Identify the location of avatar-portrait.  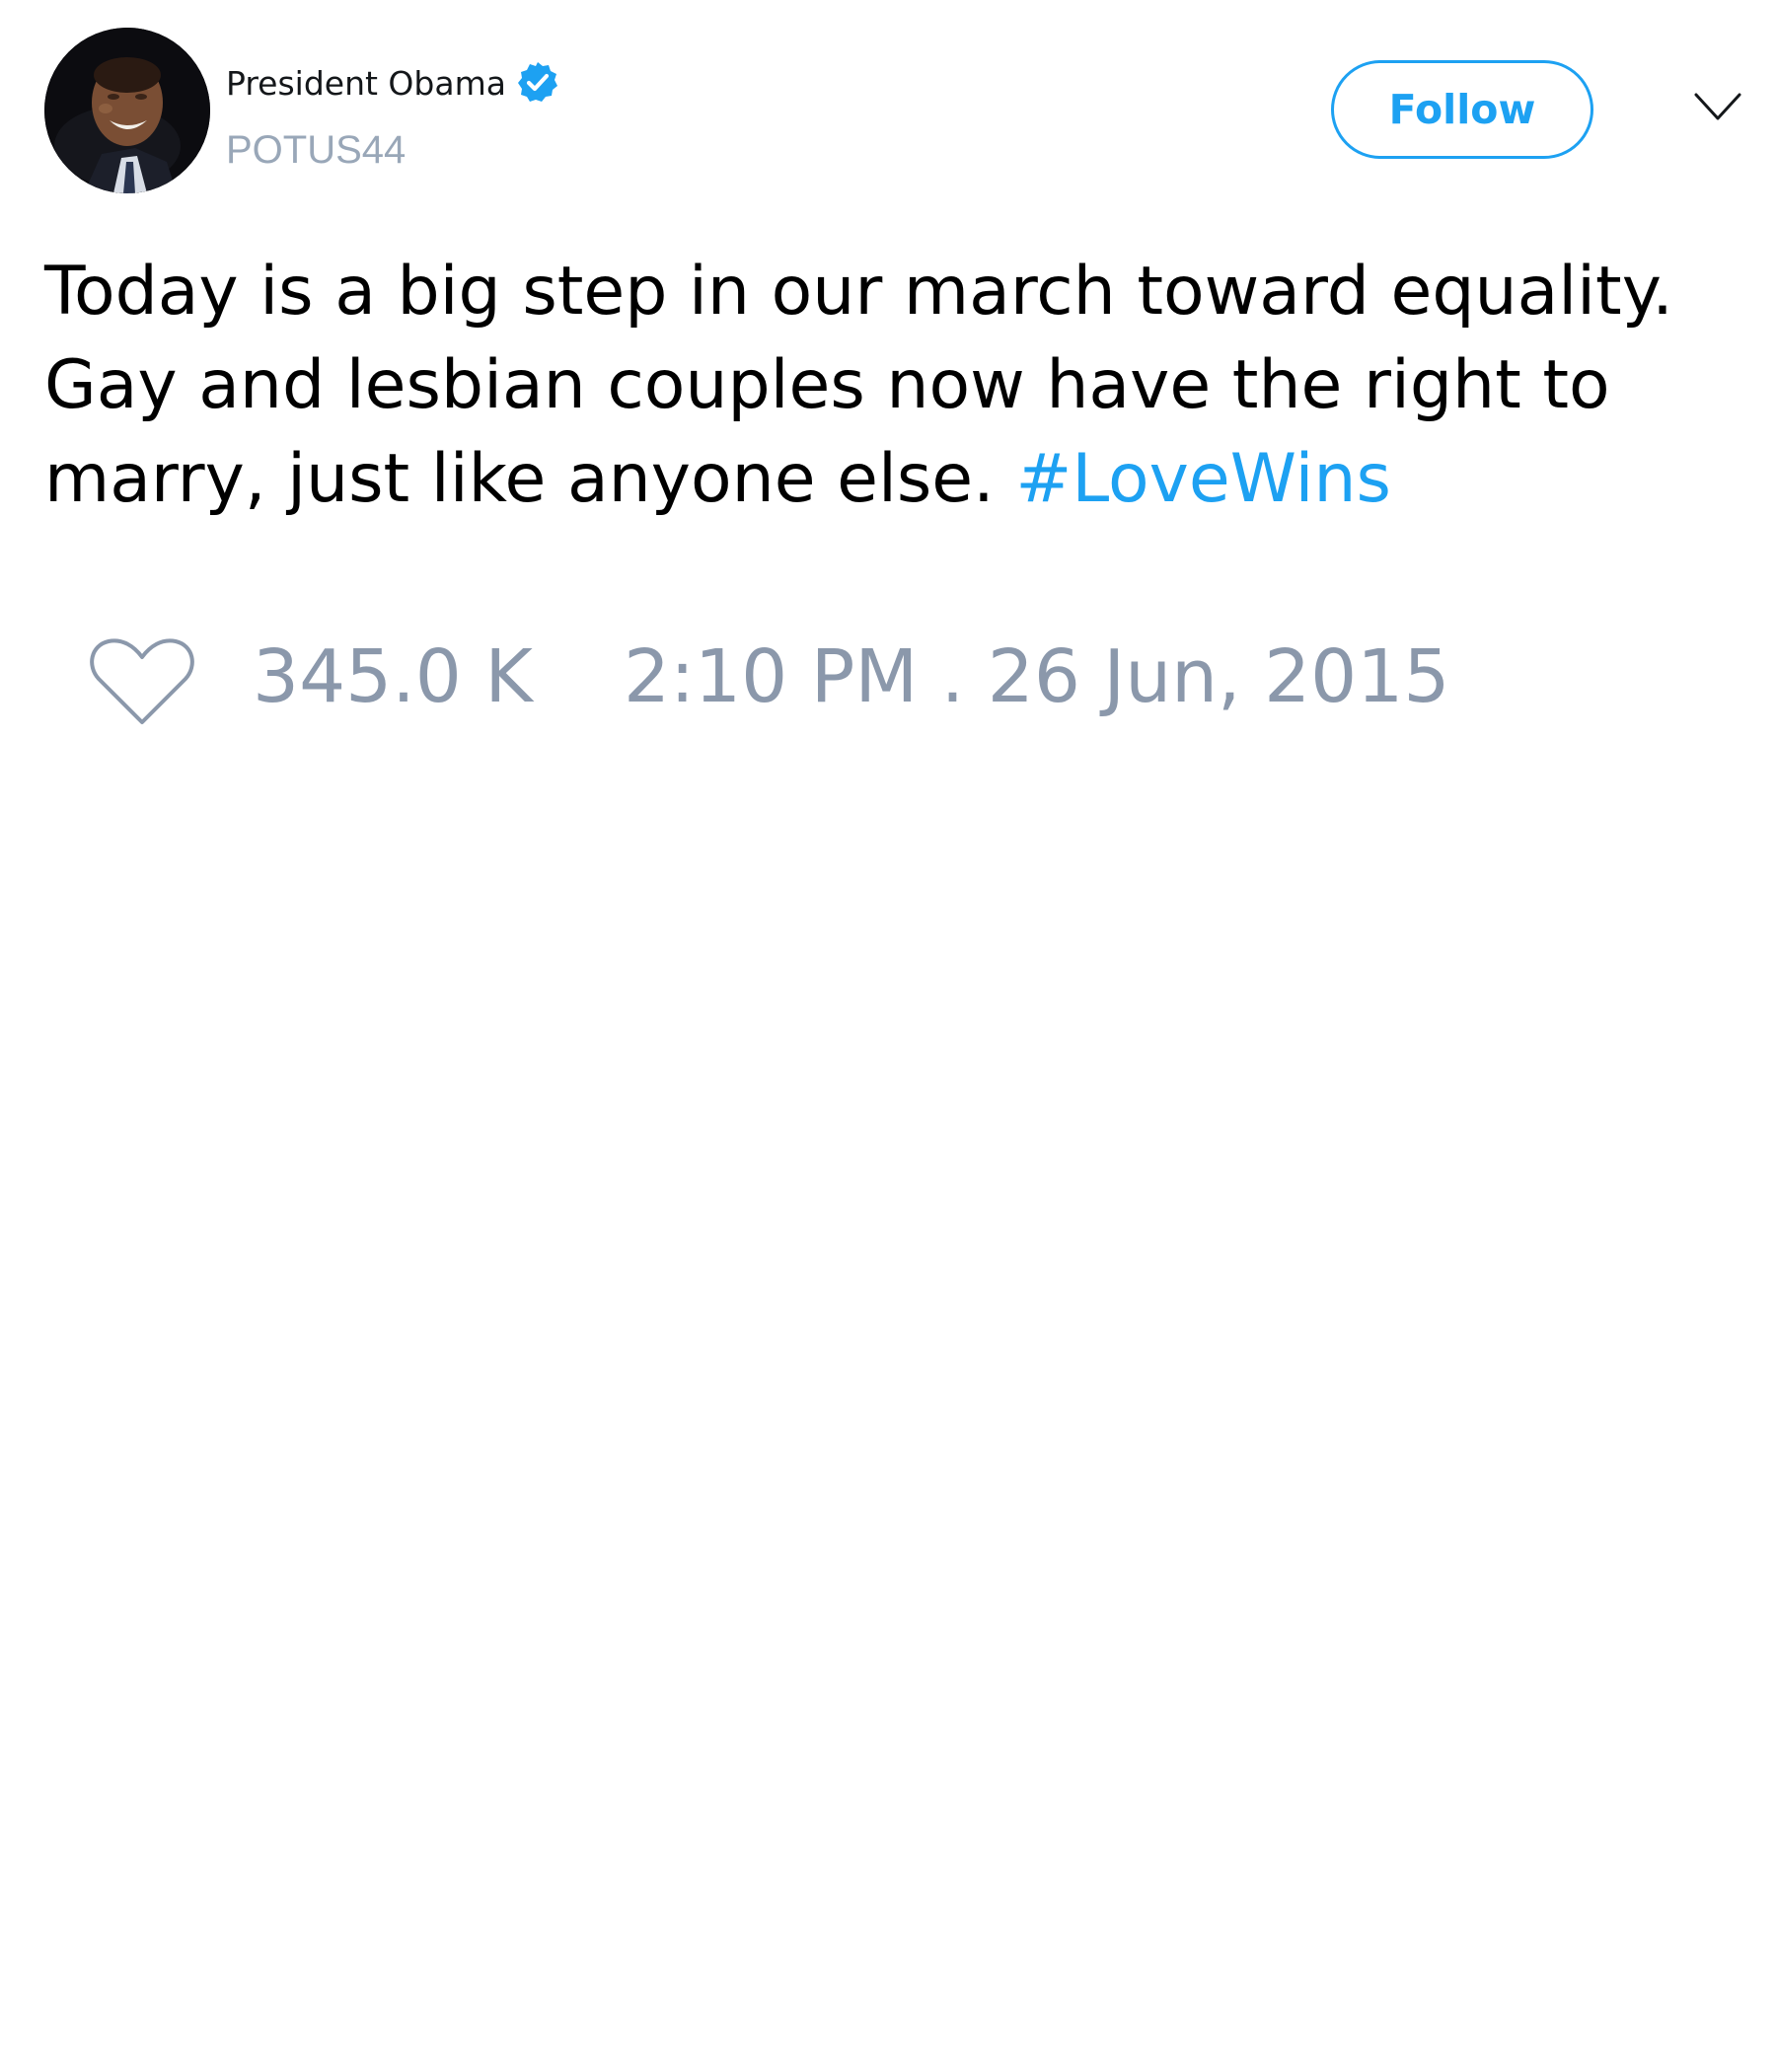
(127, 111).